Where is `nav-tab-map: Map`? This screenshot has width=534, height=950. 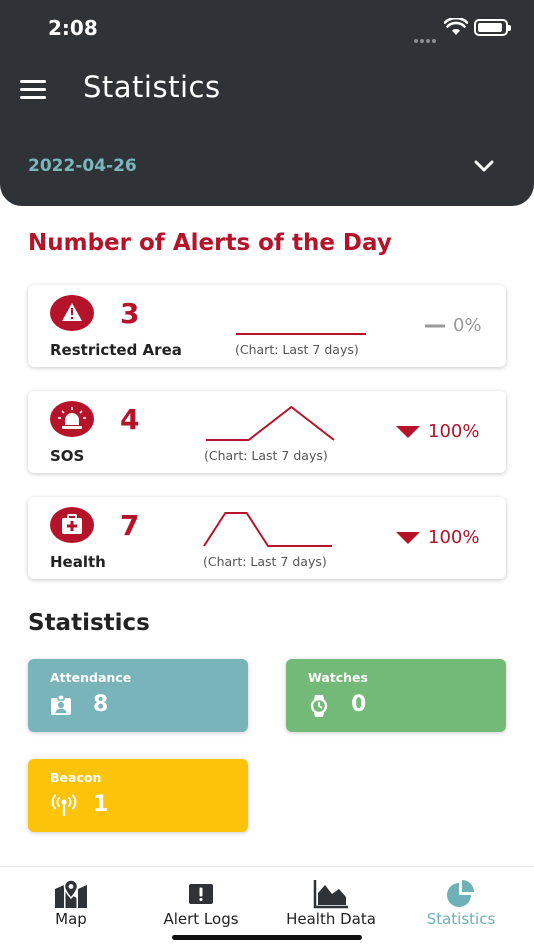
nav-tab-map: Map is located at coordinates (71, 903).